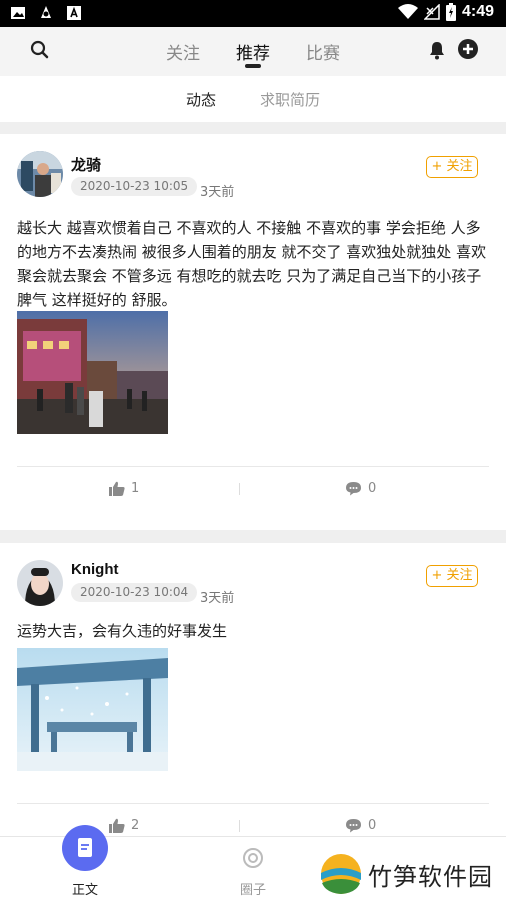  What do you see at coordinates (437, 50) in the screenshot?
I see `bell-icon` at bounding box center [437, 50].